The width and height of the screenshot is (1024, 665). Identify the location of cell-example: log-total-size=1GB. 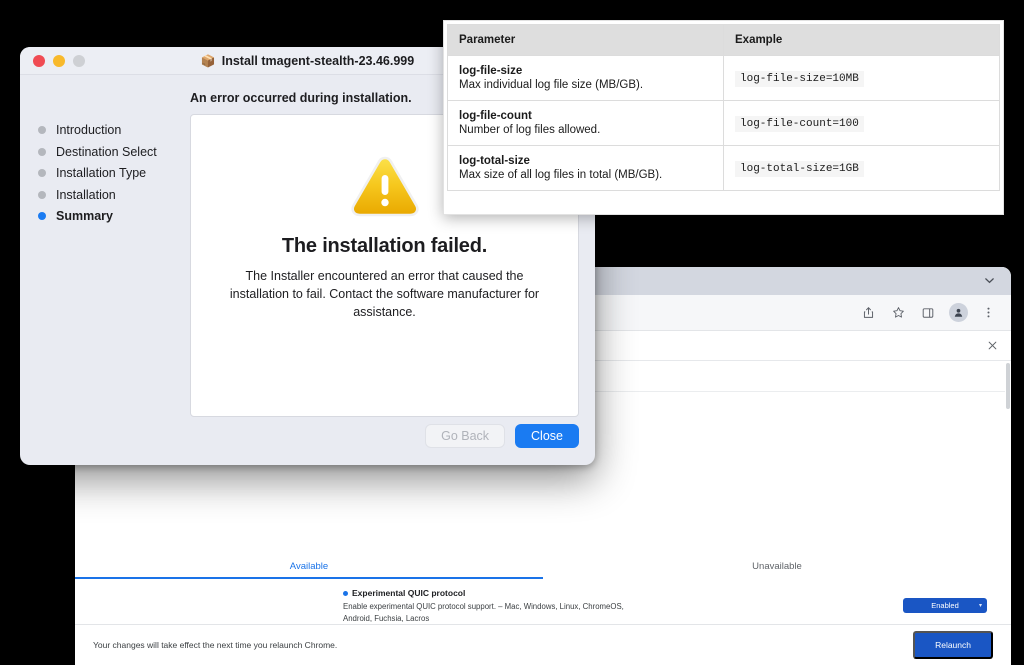
(861, 168).